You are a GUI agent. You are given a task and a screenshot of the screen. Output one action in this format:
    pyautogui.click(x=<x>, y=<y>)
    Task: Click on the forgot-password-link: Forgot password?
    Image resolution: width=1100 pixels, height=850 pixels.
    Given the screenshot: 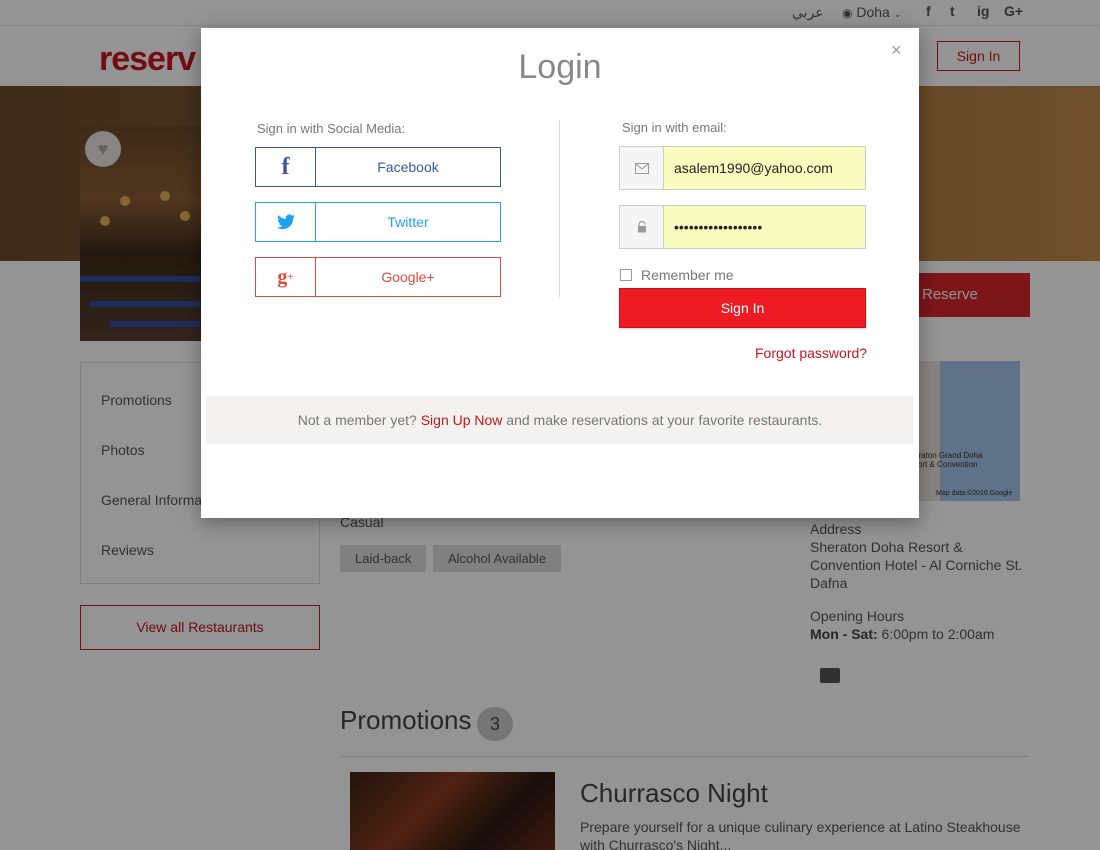 What is the action you would take?
    pyautogui.click(x=811, y=353)
    